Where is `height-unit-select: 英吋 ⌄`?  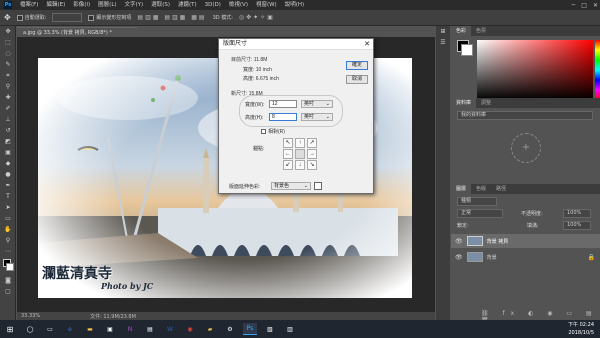 height-unit-select: 英吋 ⌄ is located at coordinates (317, 117).